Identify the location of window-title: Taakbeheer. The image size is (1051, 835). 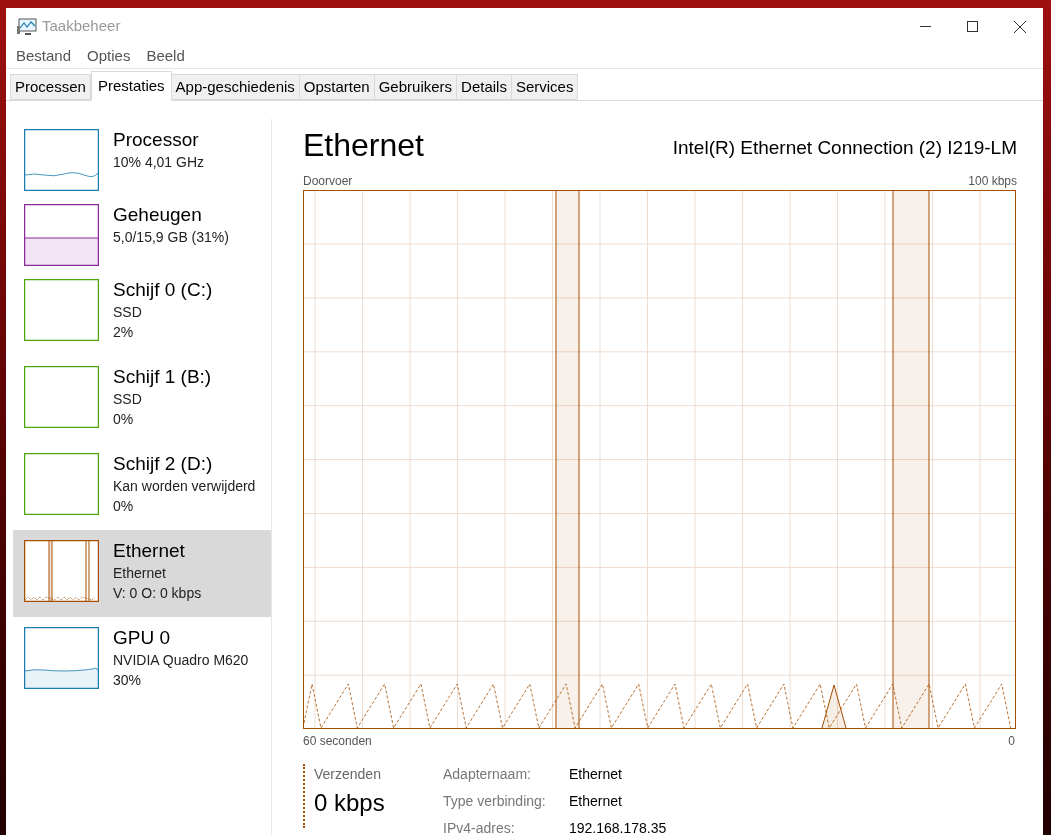
(81, 26).